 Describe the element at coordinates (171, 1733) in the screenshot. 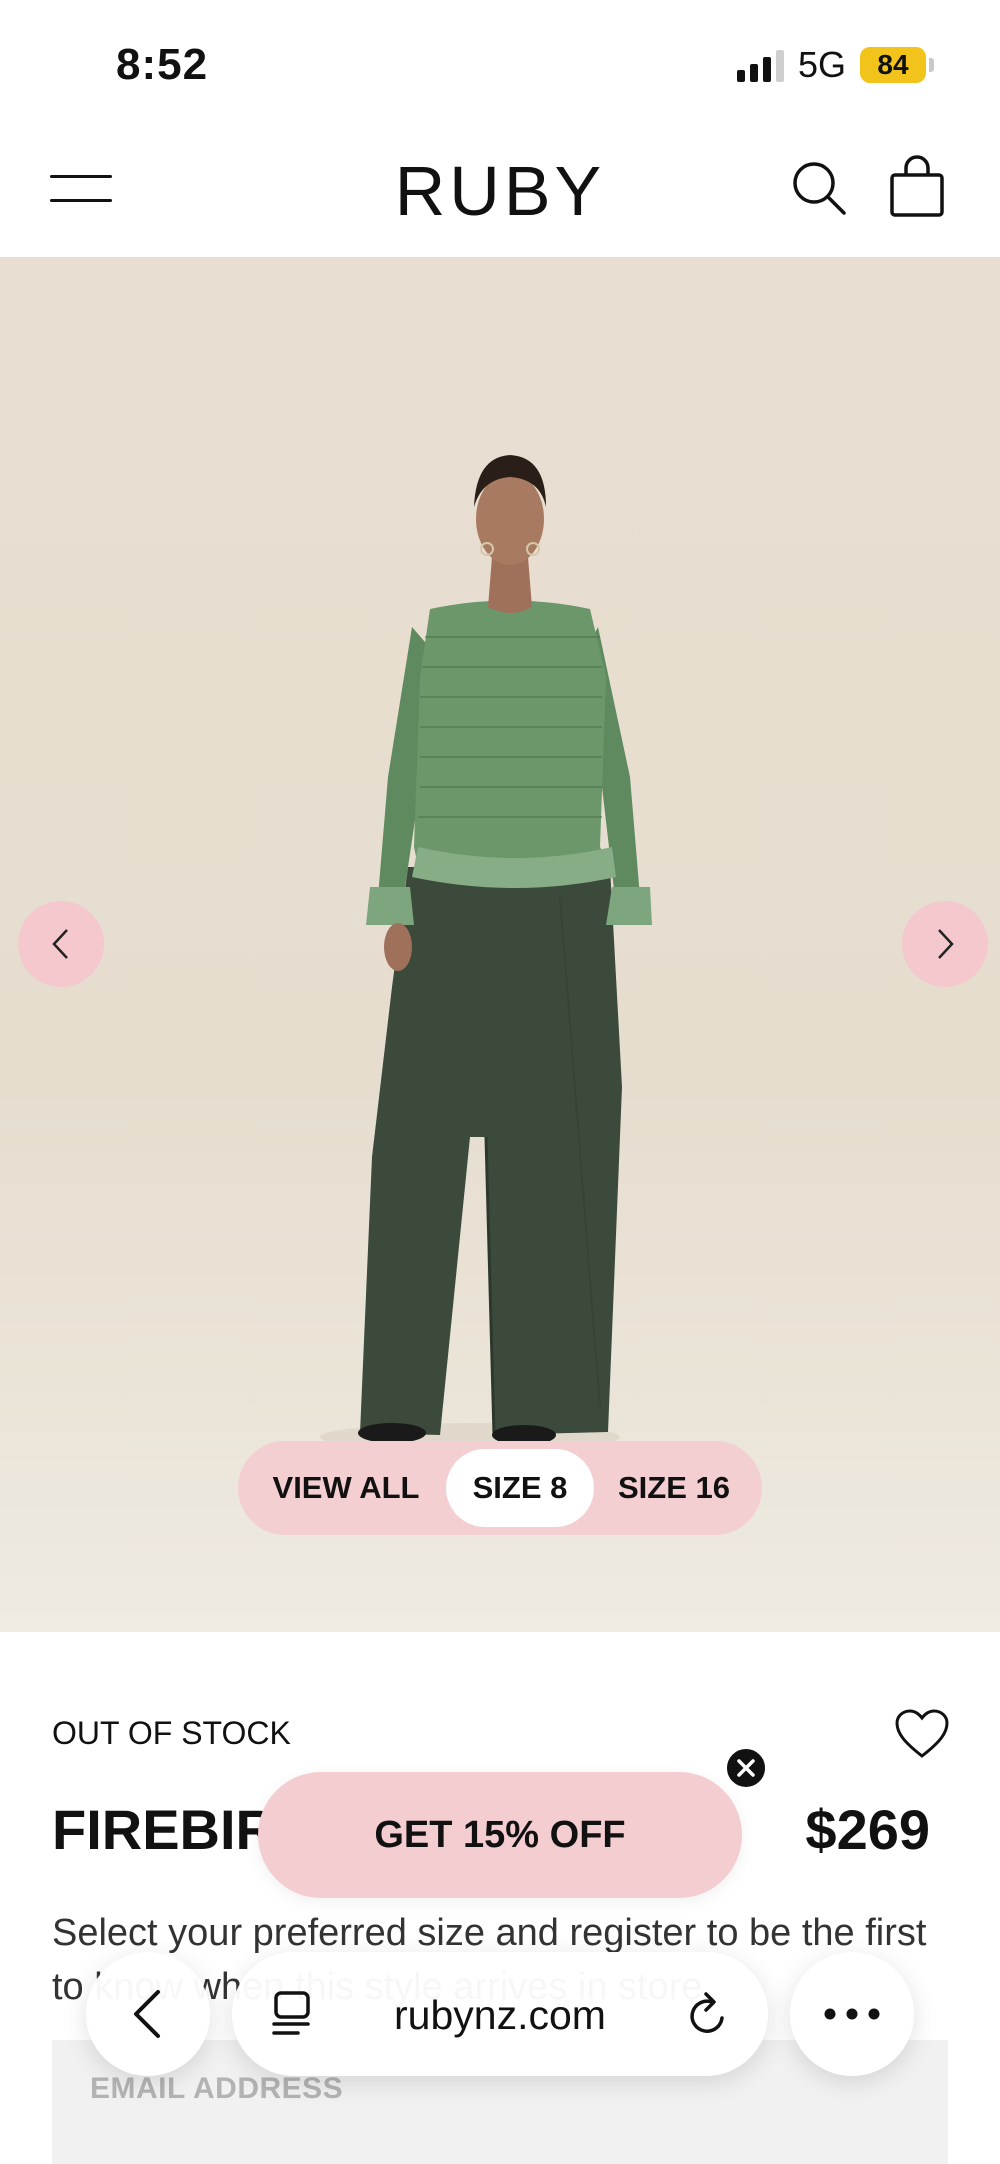

I see `stock-status: OUT OF STOCK` at that location.